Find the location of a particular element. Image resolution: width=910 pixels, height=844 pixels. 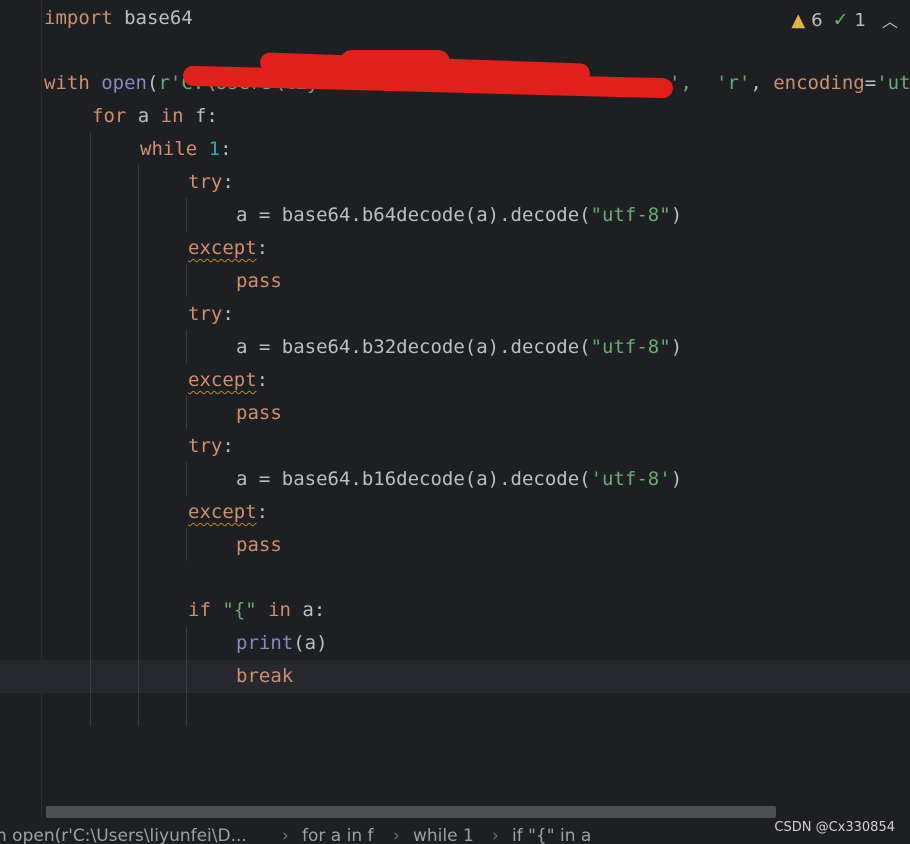

warning-icon: ▲ is located at coordinates (798, 20).